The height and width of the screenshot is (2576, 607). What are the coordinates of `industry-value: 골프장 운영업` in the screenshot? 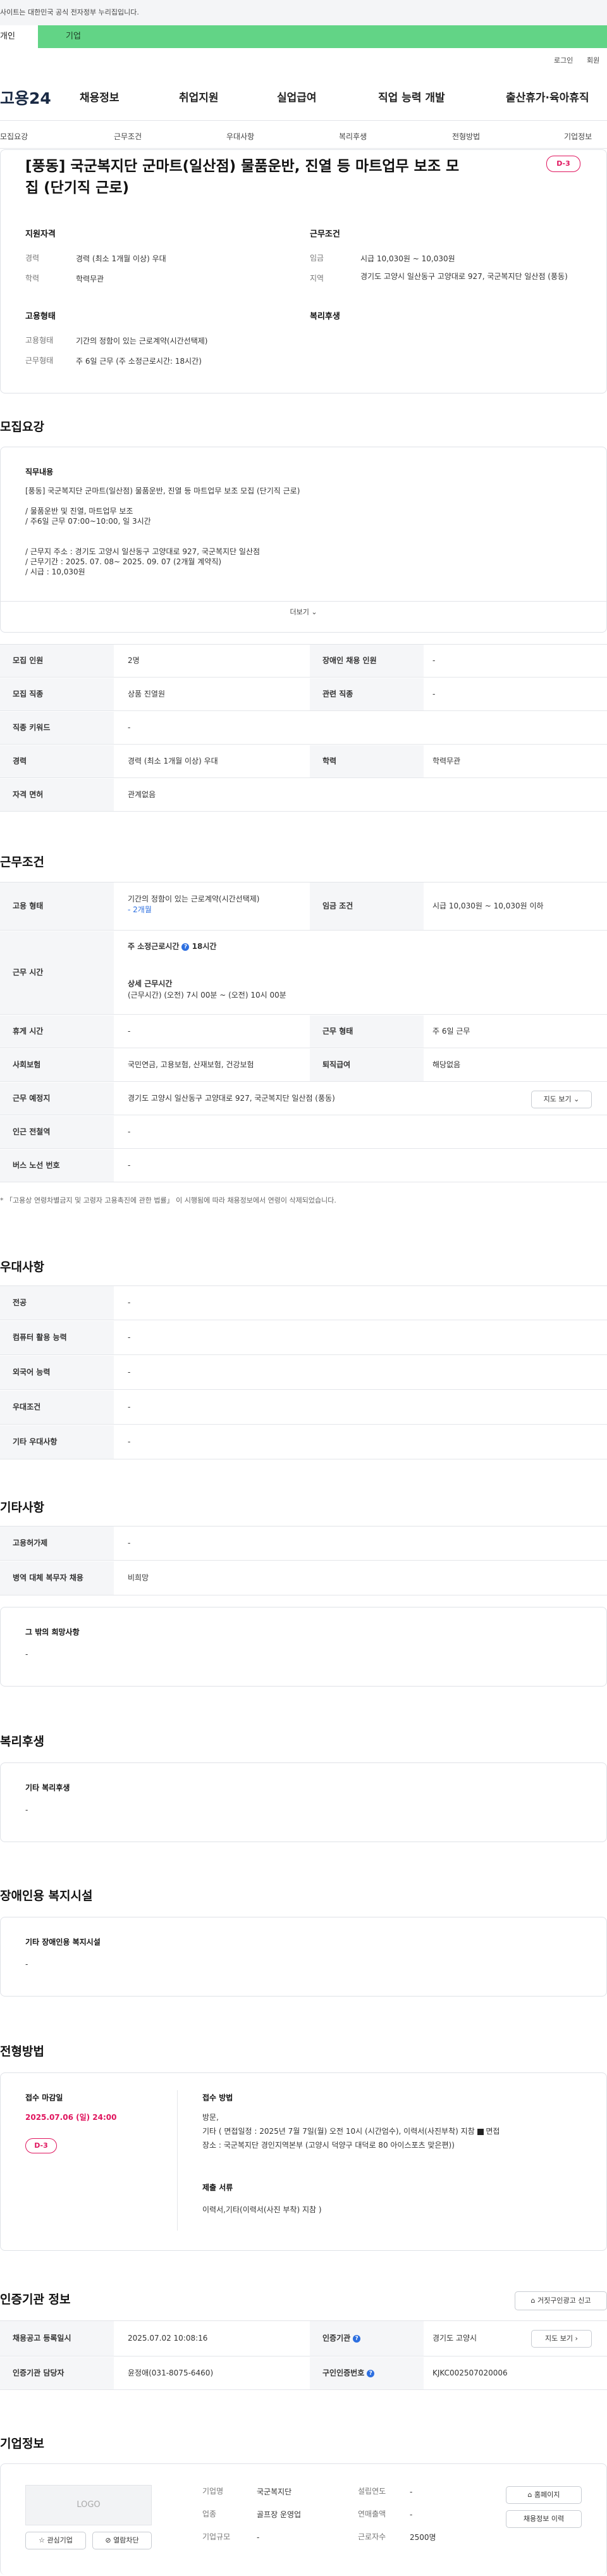 It's located at (279, 2515).